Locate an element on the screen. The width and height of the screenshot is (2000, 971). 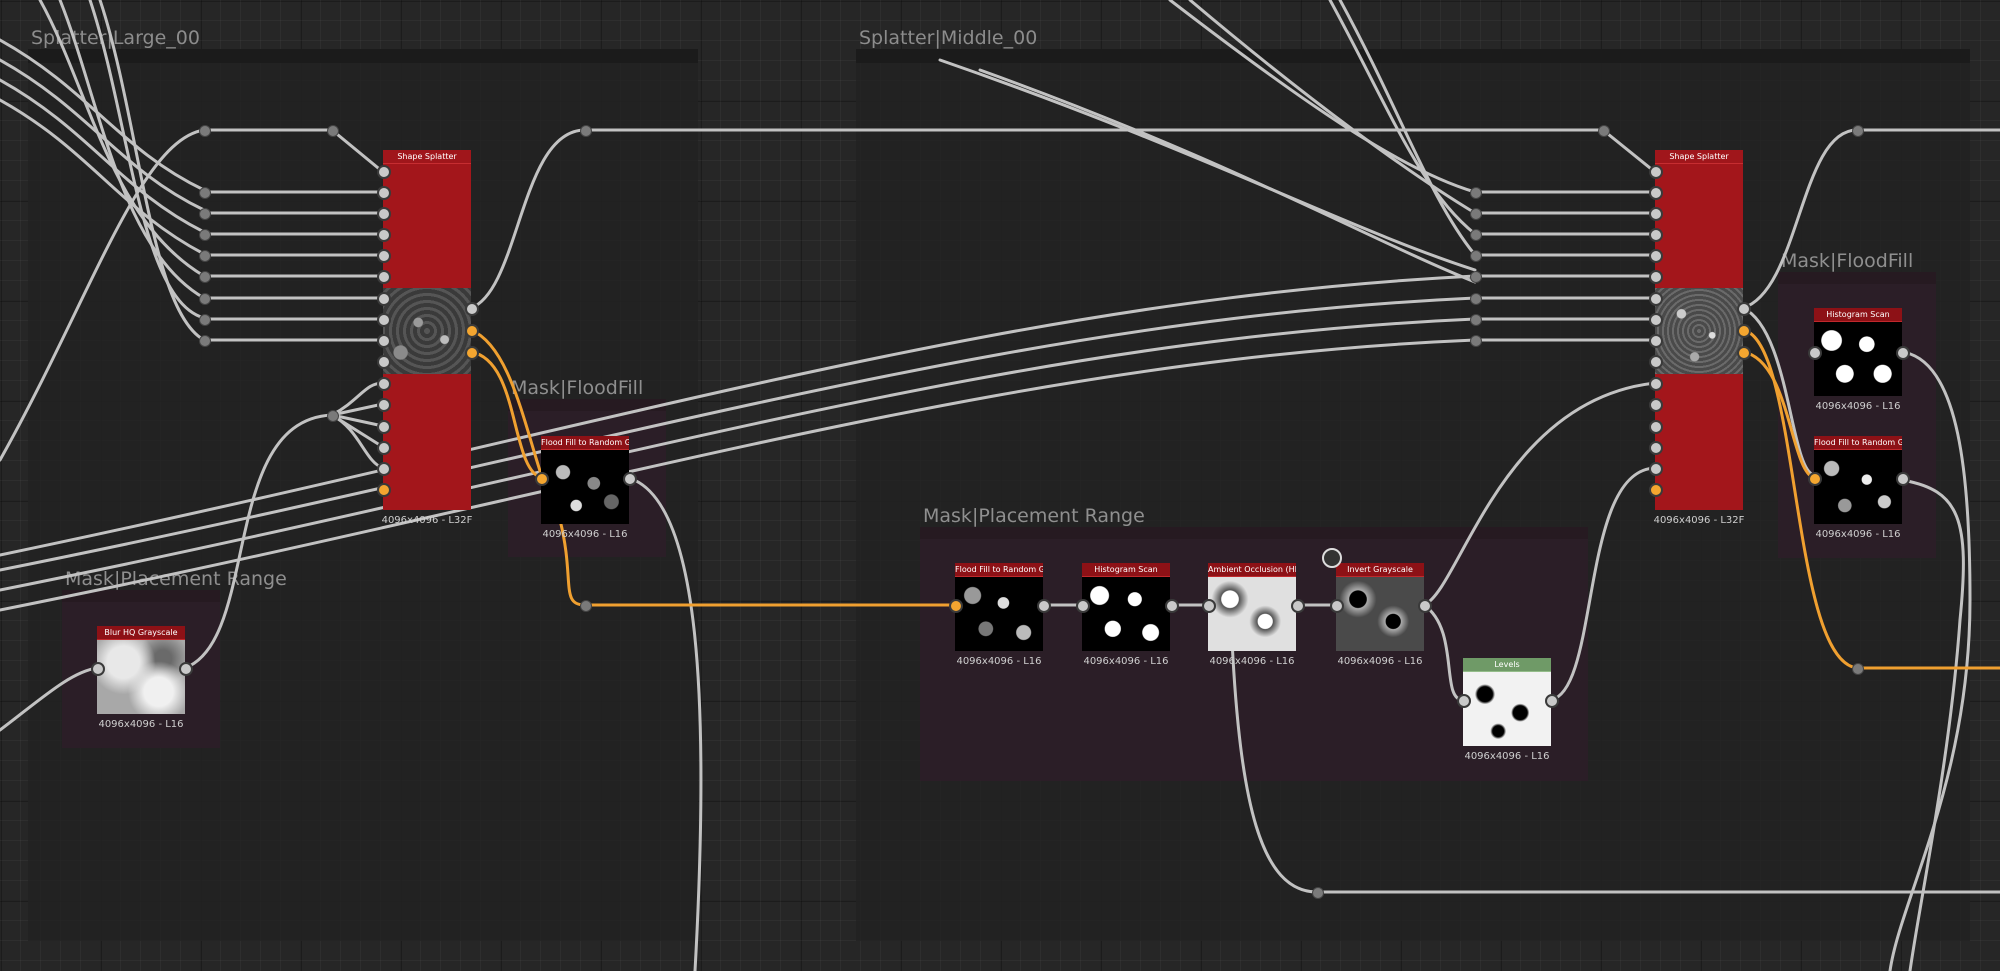
node-flood-fill-left: Flood Fill to Random Gr 4096x4096 - L16 is located at coordinates (585, 488).